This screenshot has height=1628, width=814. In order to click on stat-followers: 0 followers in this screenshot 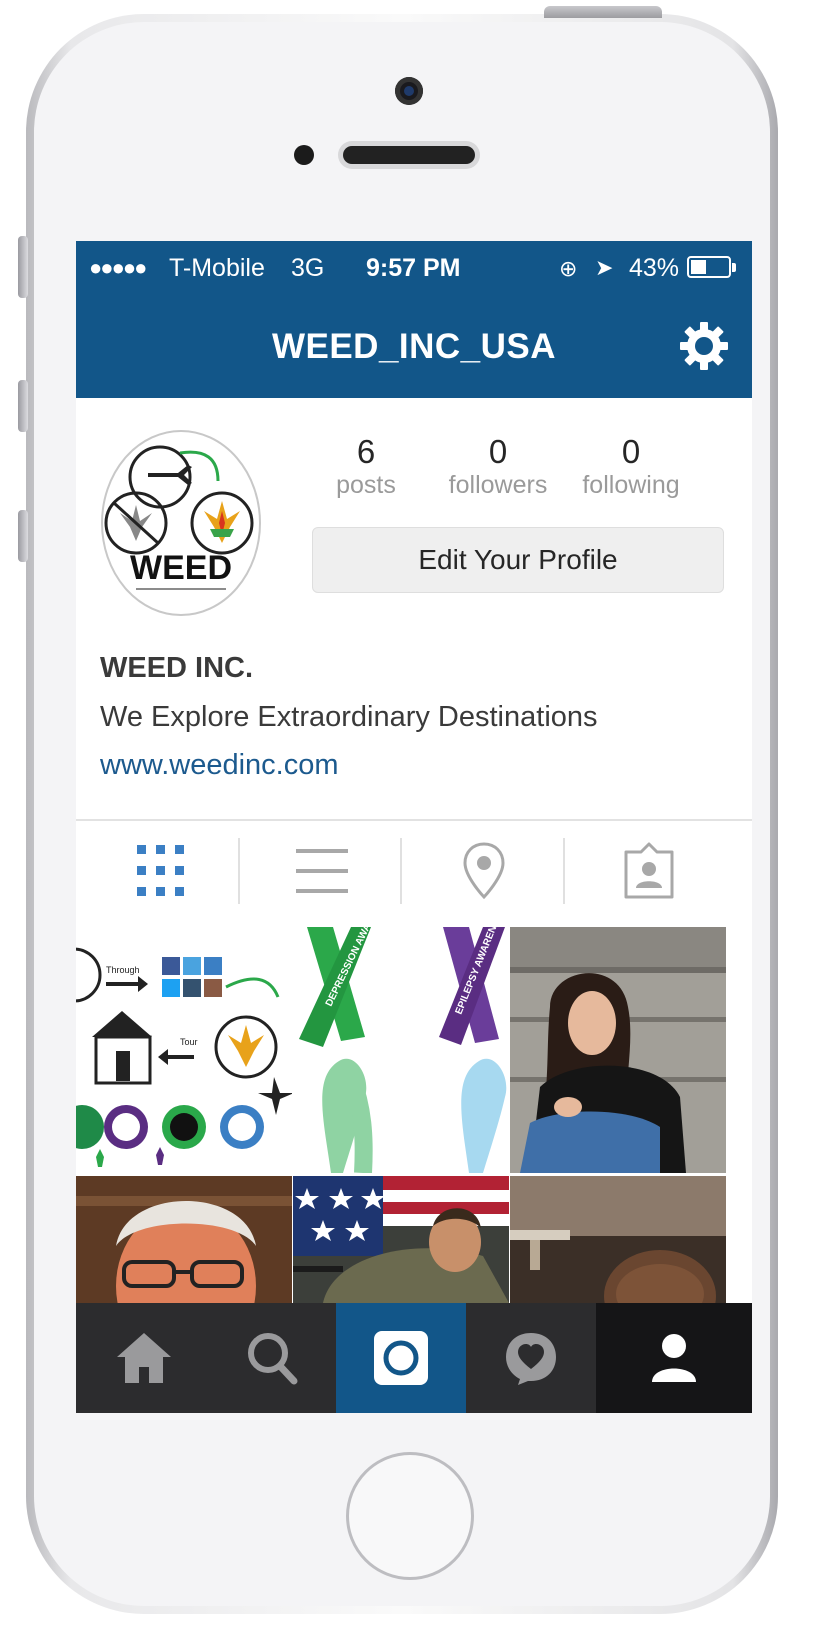, I will do `click(498, 466)`.